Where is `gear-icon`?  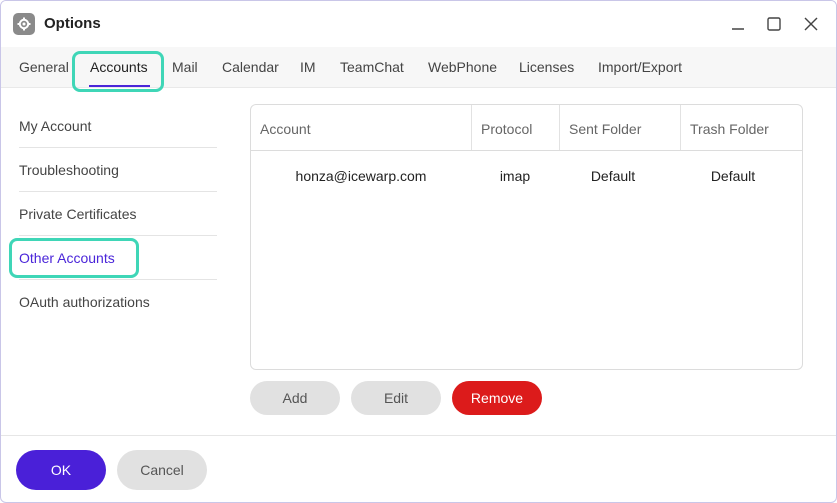
gear-icon is located at coordinates (24, 24).